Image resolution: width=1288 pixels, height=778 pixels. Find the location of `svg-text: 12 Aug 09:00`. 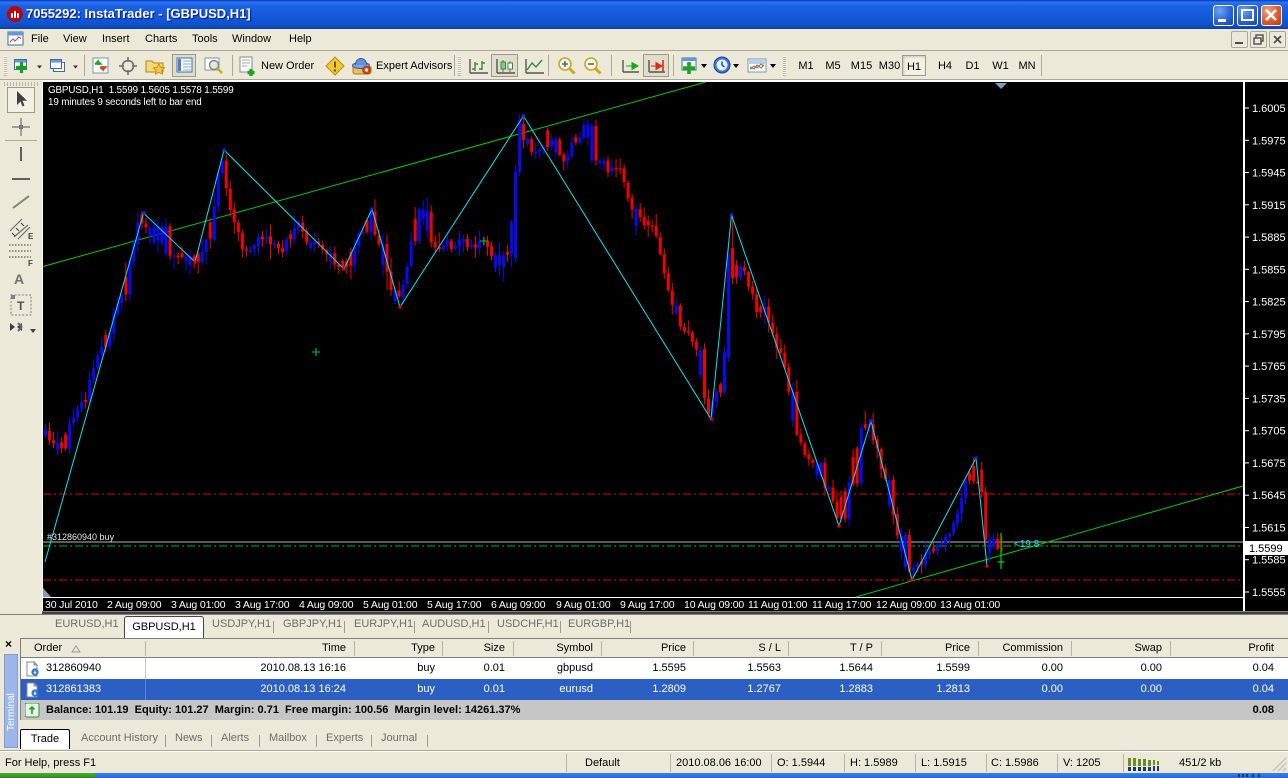

svg-text: 12 Aug 09:00 is located at coordinates (906, 605).